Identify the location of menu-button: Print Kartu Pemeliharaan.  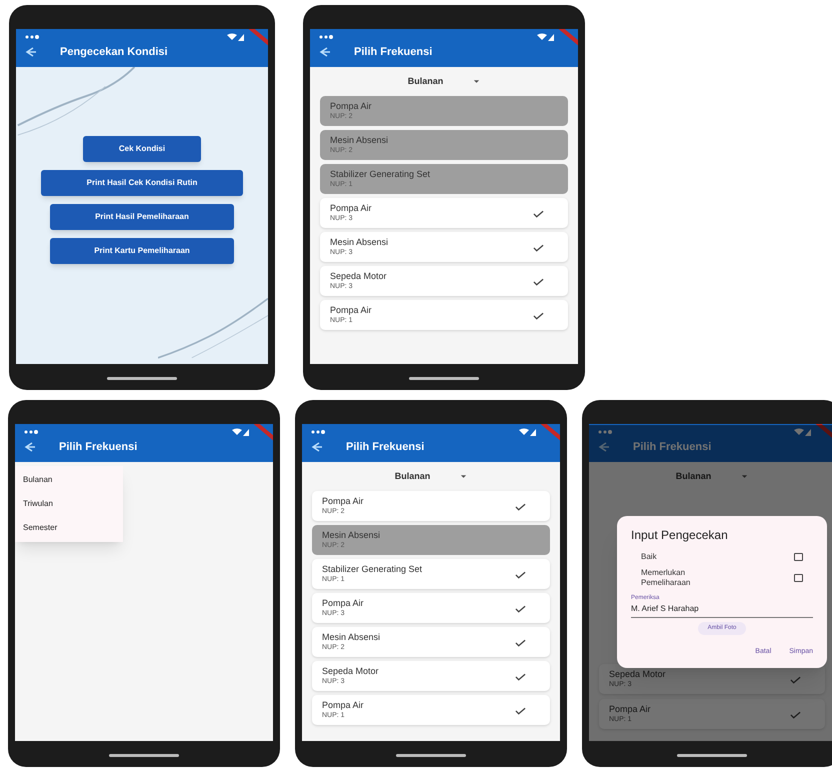
(142, 251).